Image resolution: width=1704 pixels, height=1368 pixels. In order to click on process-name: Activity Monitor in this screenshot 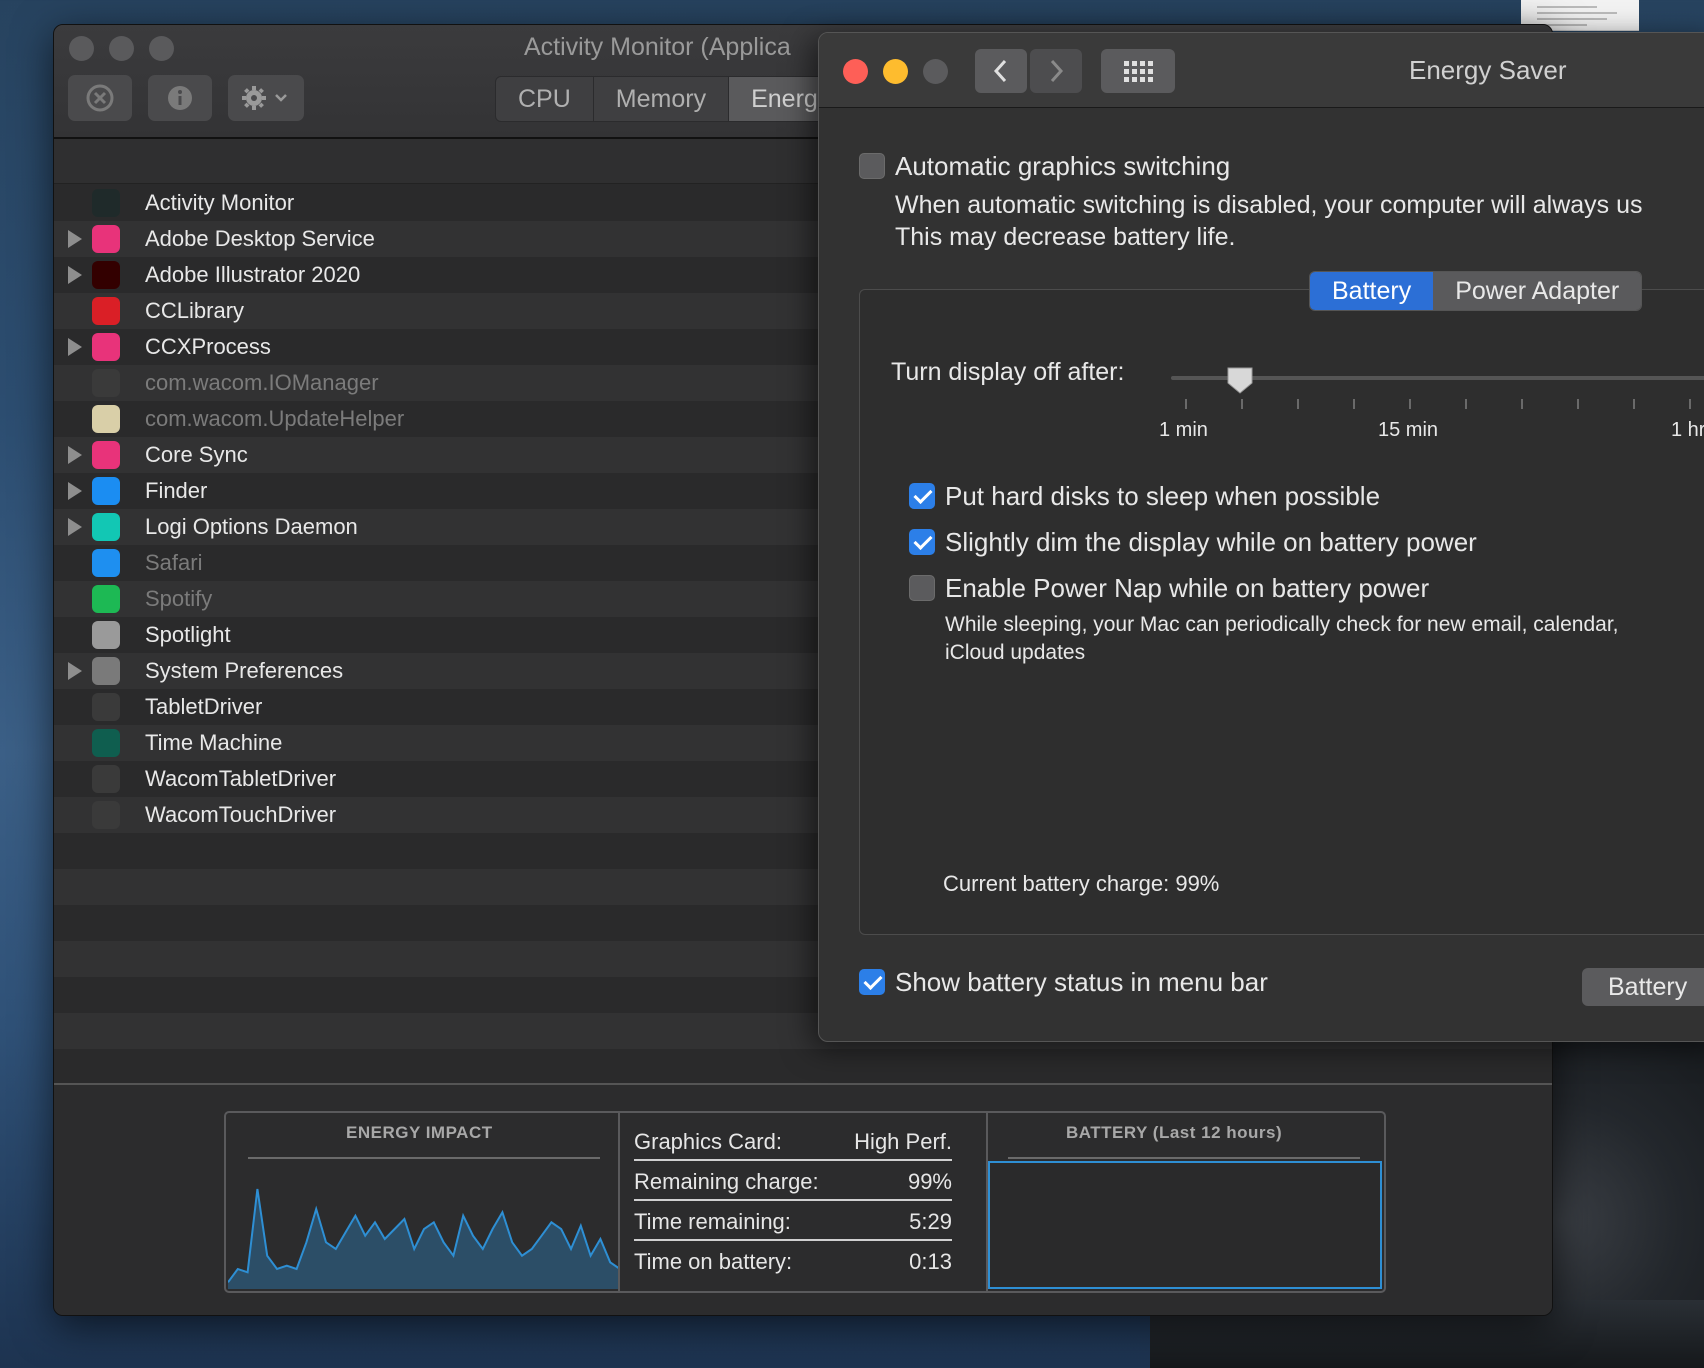, I will do `click(220, 202)`.